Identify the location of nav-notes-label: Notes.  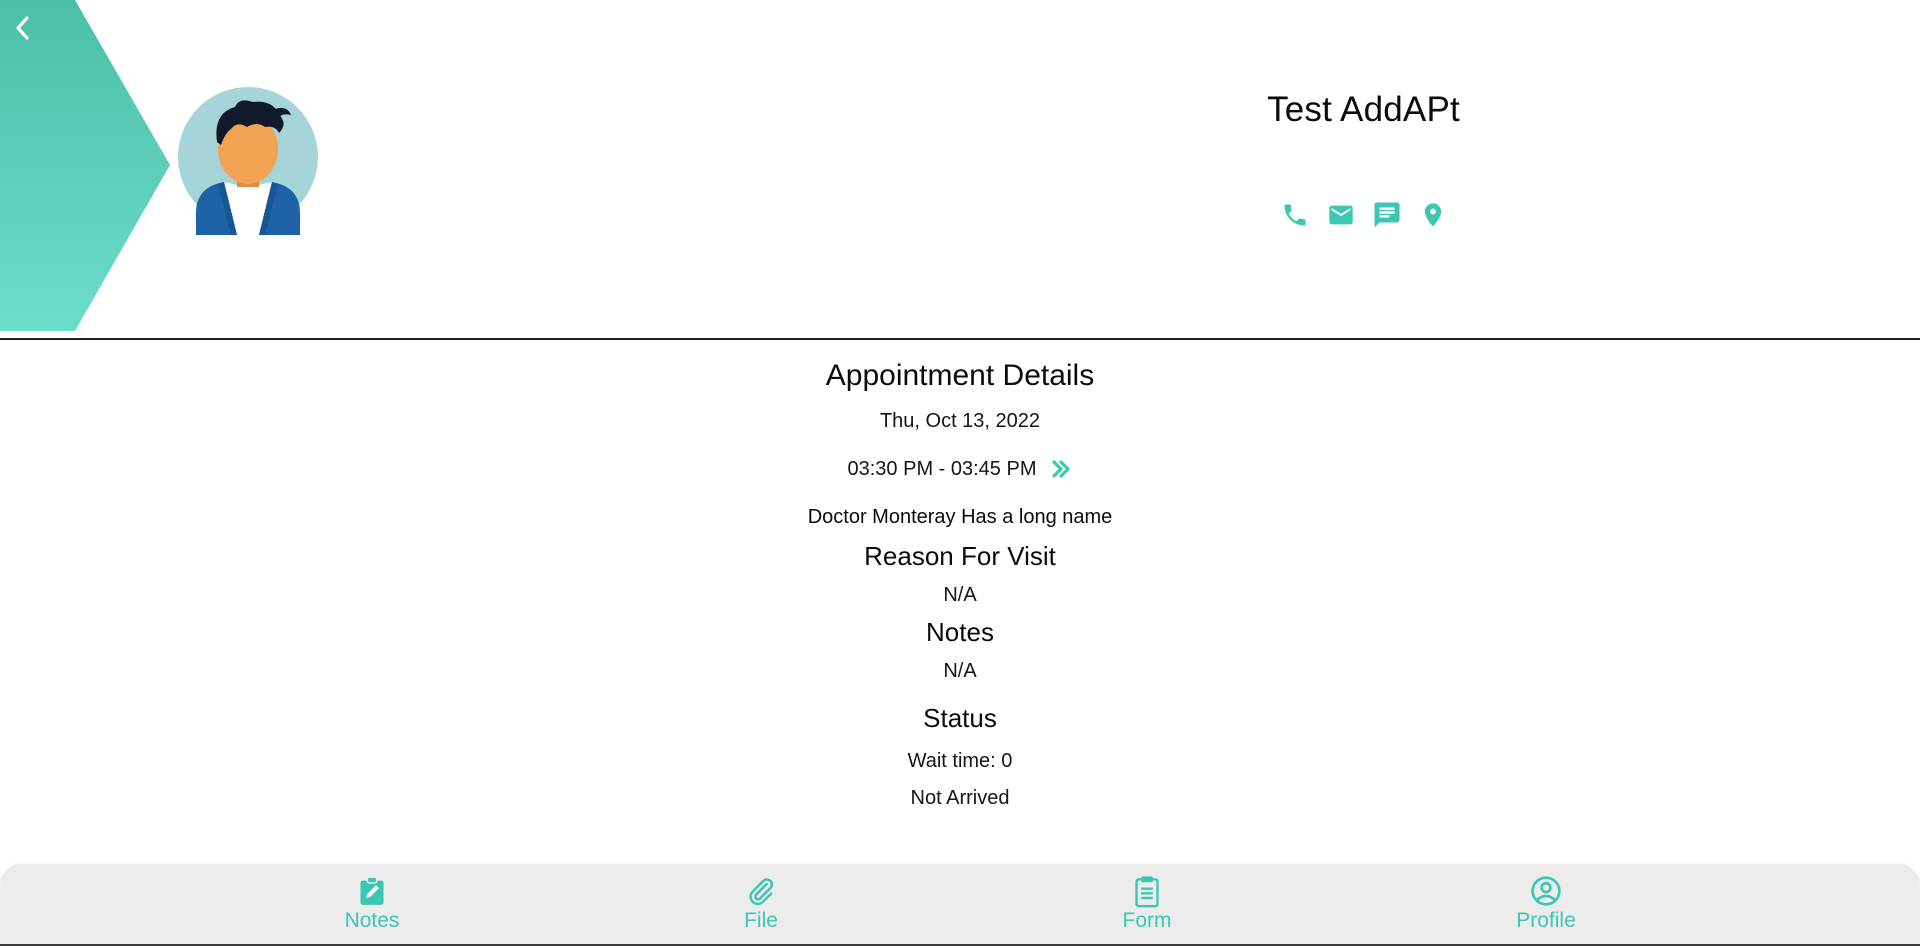
(372, 920).